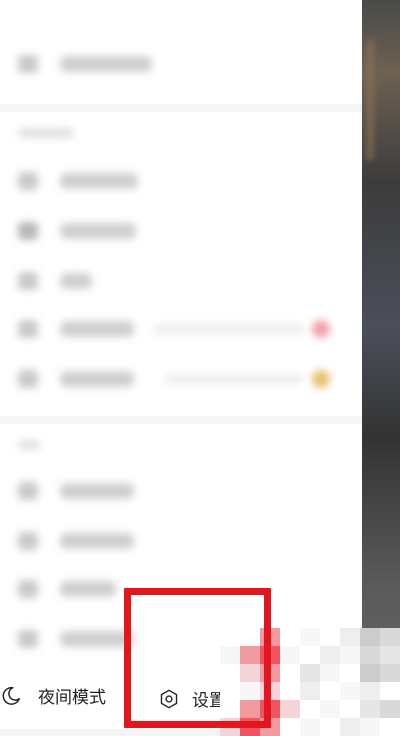 This screenshot has height=736, width=400. What do you see at coordinates (72, 698) in the screenshot?
I see `night-mode-label: 夜间模式` at bounding box center [72, 698].